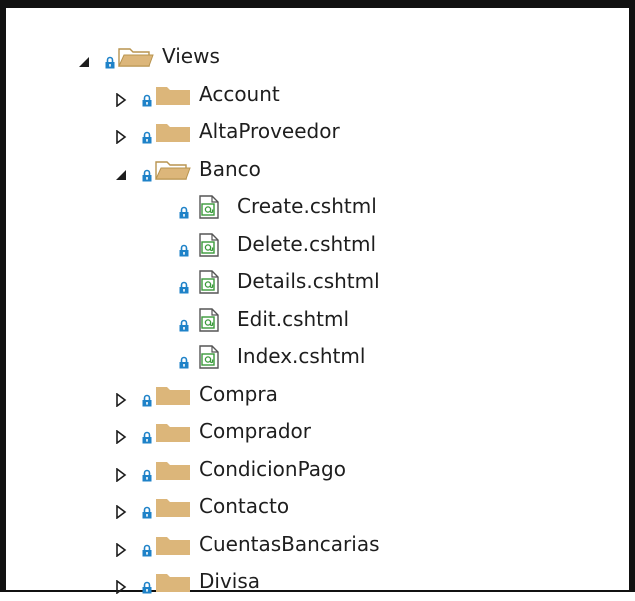 The image size is (635, 601). What do you see at coordinates (230, 581) in the screenshot?
I see `tree-node-label: Divisa` at bounding box center [230, 581].